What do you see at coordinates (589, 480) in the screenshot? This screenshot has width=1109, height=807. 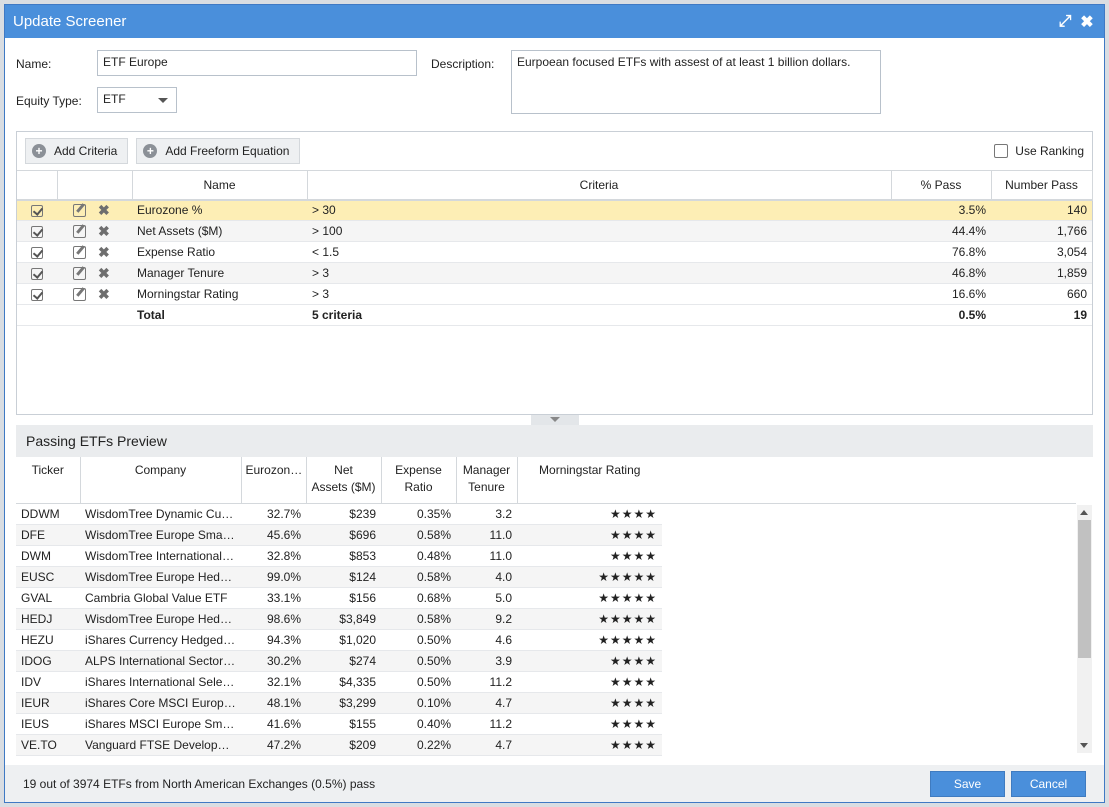 I see `col-morningstar-rating-header: Morningstar Rating` at bounding box center [589, 480].